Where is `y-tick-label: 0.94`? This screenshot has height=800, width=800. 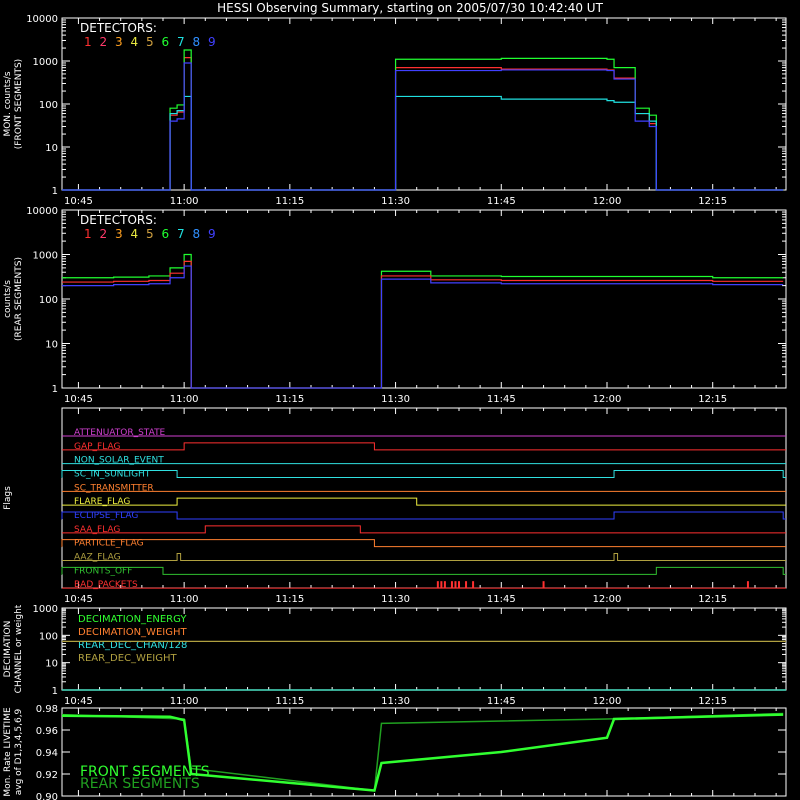 y-tick-label: 0.94 is located at coordinates (47, 753).